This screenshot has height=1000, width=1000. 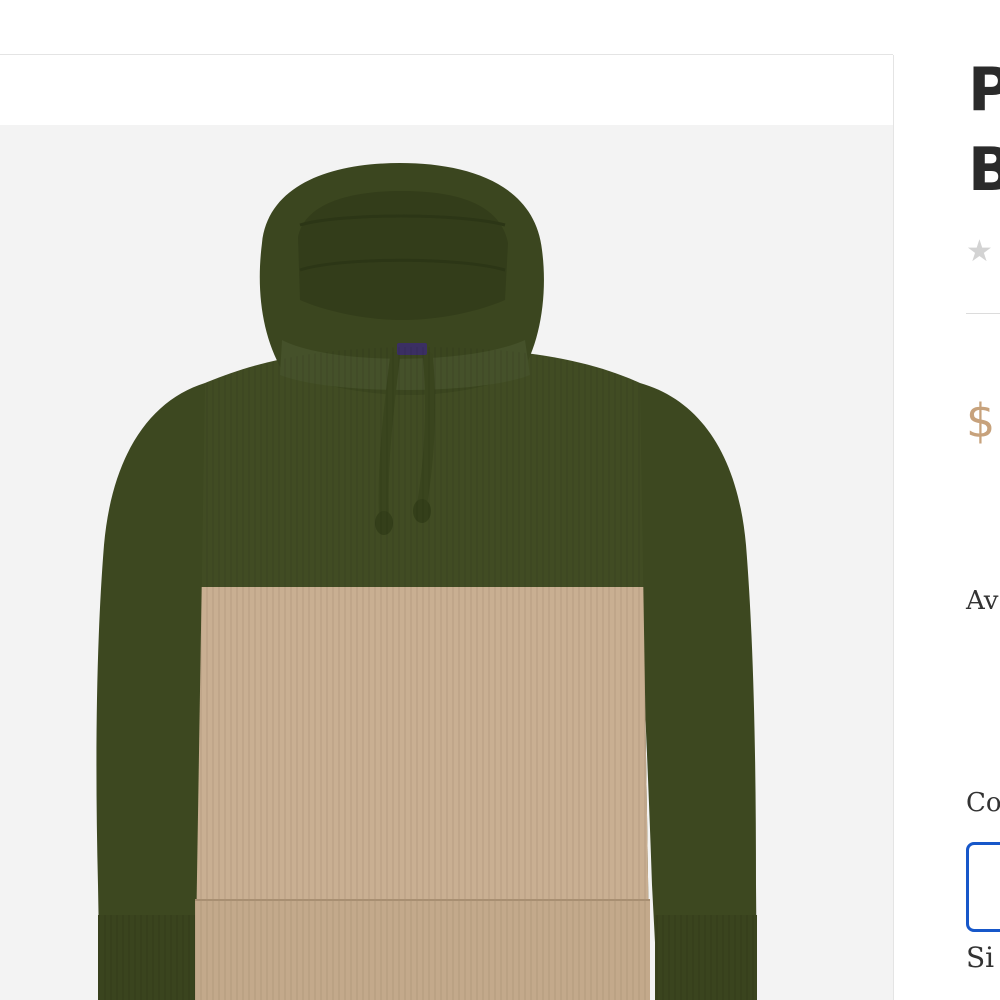 I want to click on product-price: $, so click(x=981, y=421).